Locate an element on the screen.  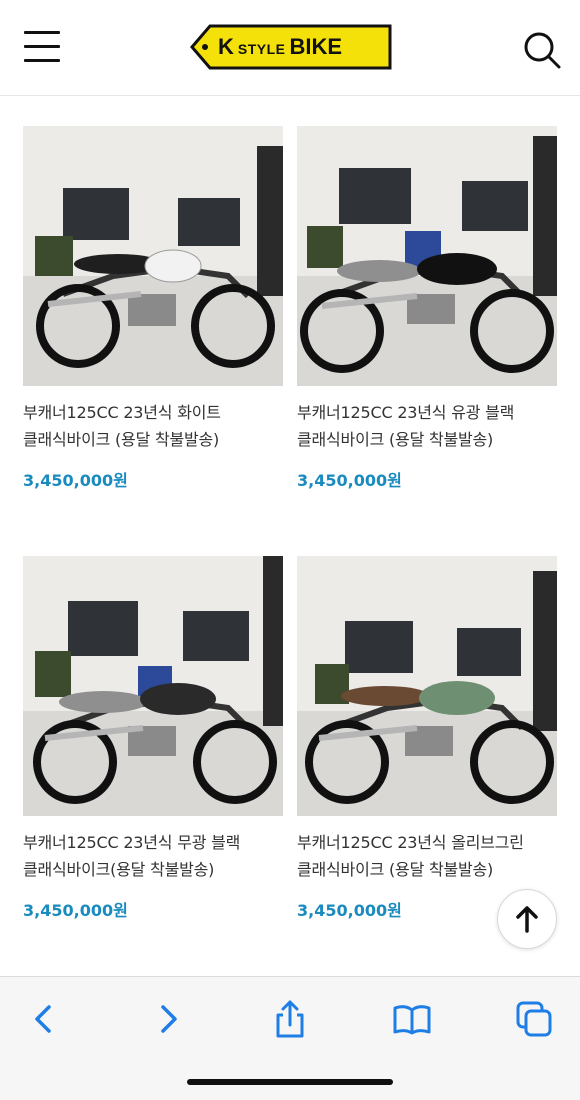
logo-k: K is located at coordinates (226, 46).